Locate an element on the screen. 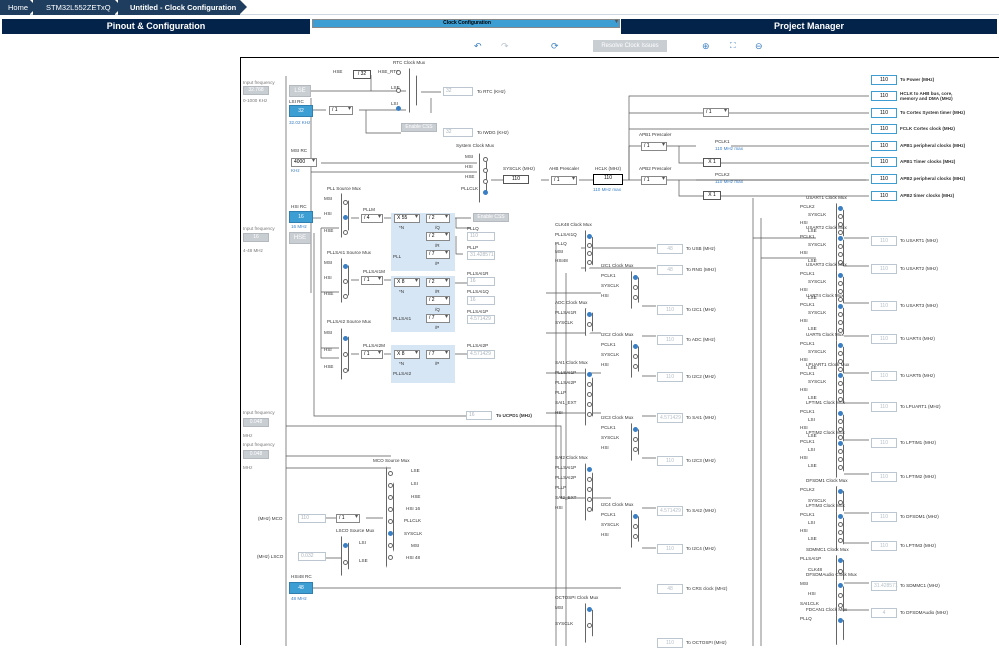  output-apb2-periph-value: 110 is located at coordinates (884, 179).